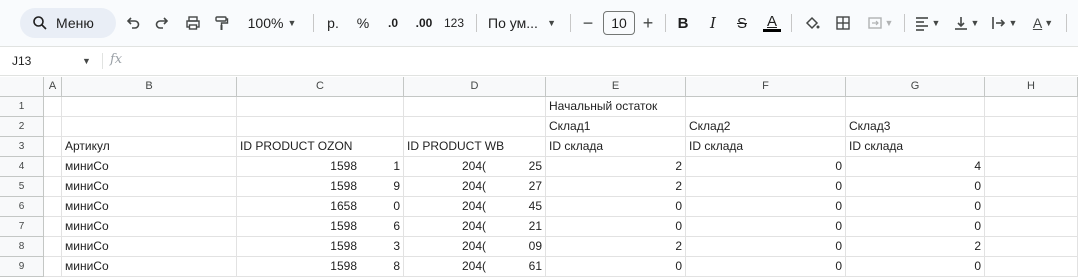 Image resolution: width=1078 pixels, height=278 pixels. What do you see at coordinates (1031, 167) in the screenshot?
I see `cell-h4` at bounding box center [1031, 167].